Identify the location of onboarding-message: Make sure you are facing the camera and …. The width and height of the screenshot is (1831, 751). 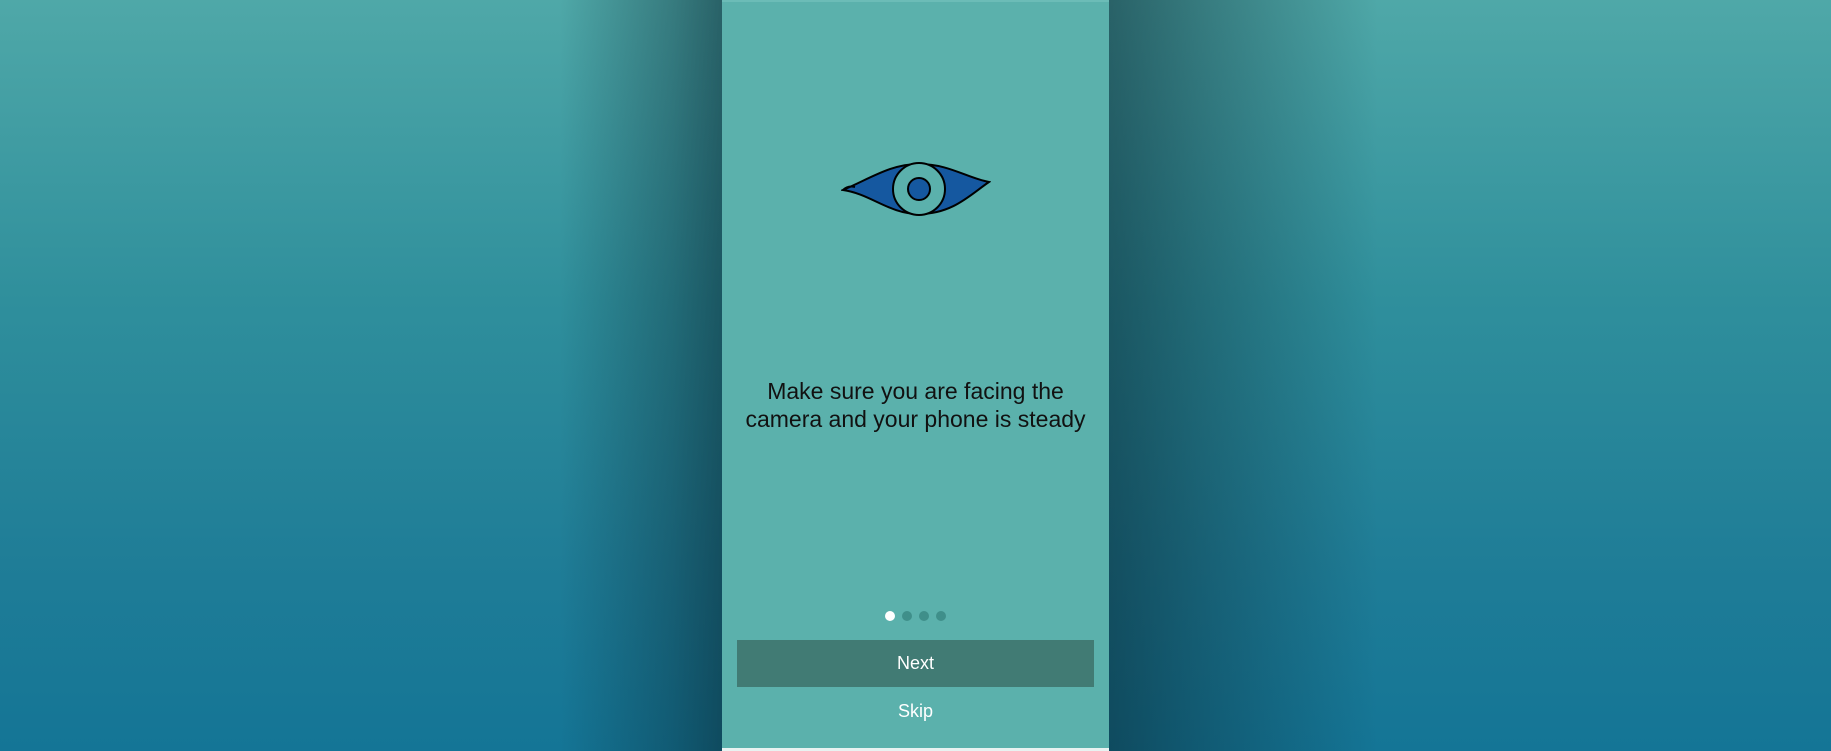
(915, 405).